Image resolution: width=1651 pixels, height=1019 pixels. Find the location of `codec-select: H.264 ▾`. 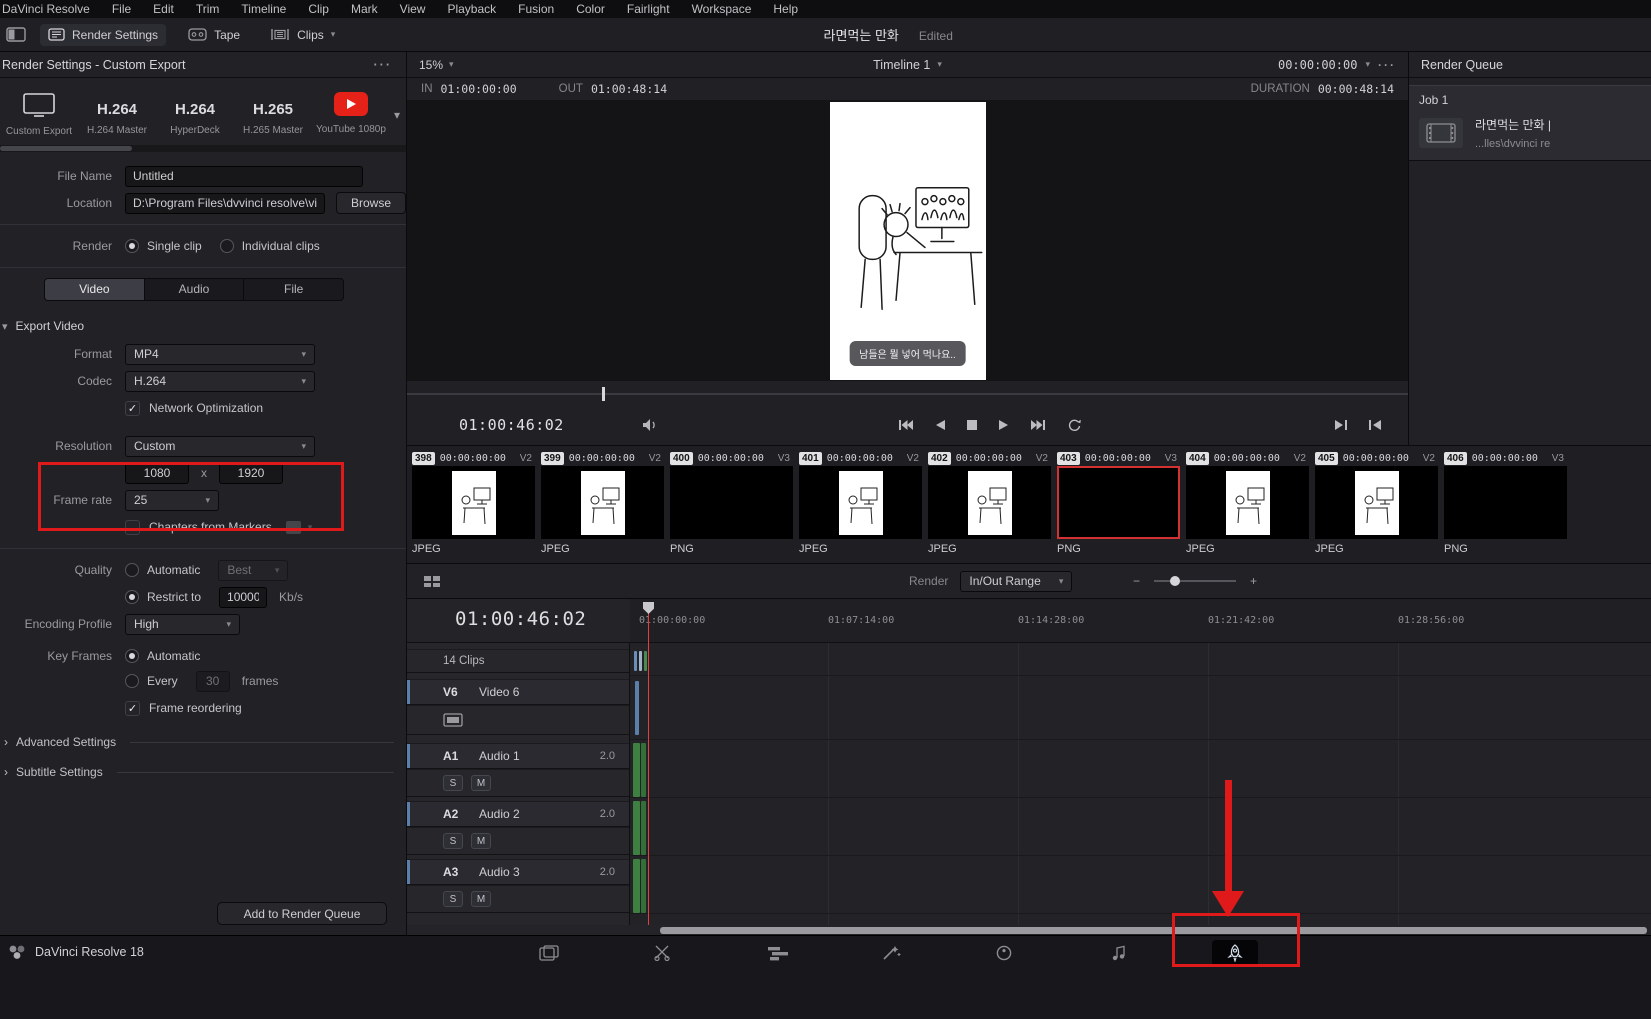

codec-select: H.264 ▾ is located at coordinates (220, 381).